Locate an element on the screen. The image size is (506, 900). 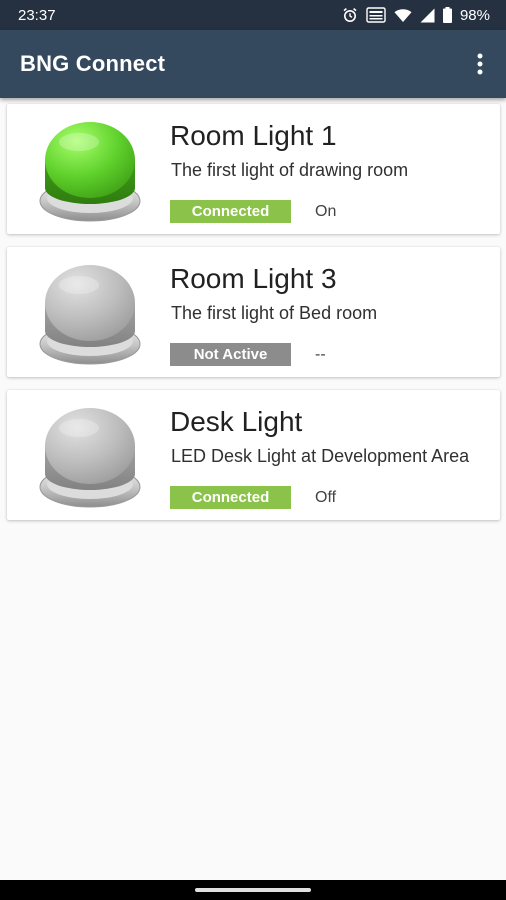
alarm-icon is located at coordinates (350, 15).